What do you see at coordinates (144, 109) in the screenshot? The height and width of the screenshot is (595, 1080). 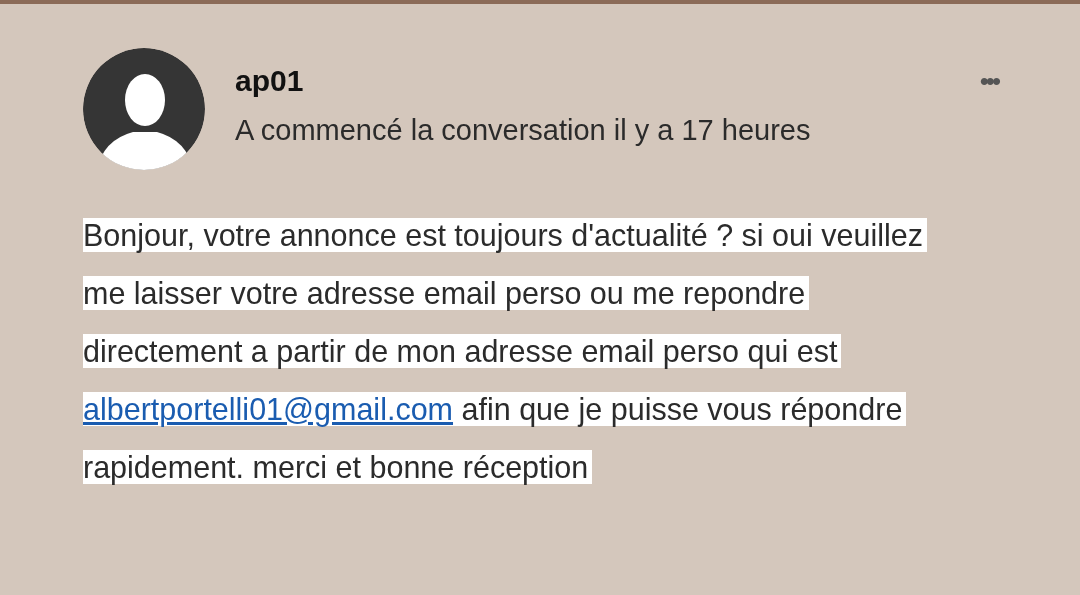 I see `avatar-icon` at bounding box center [144, 109].